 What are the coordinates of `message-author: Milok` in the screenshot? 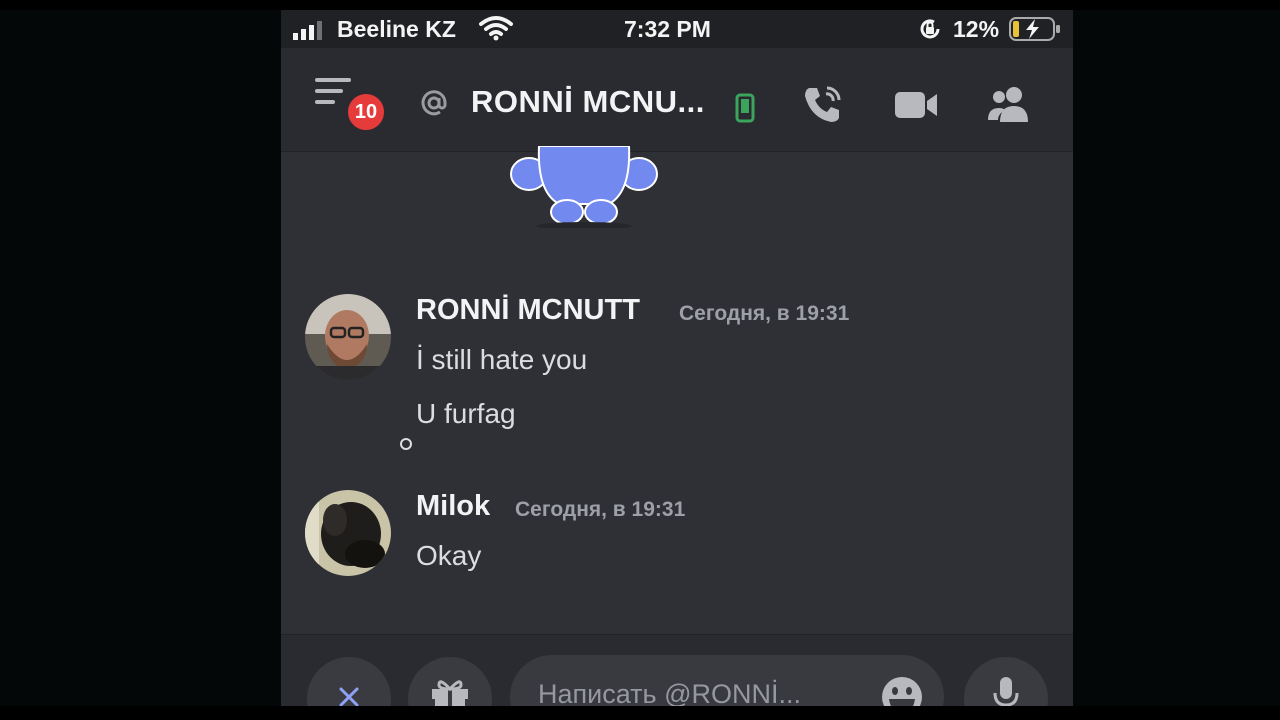 It's located at (453, 506).